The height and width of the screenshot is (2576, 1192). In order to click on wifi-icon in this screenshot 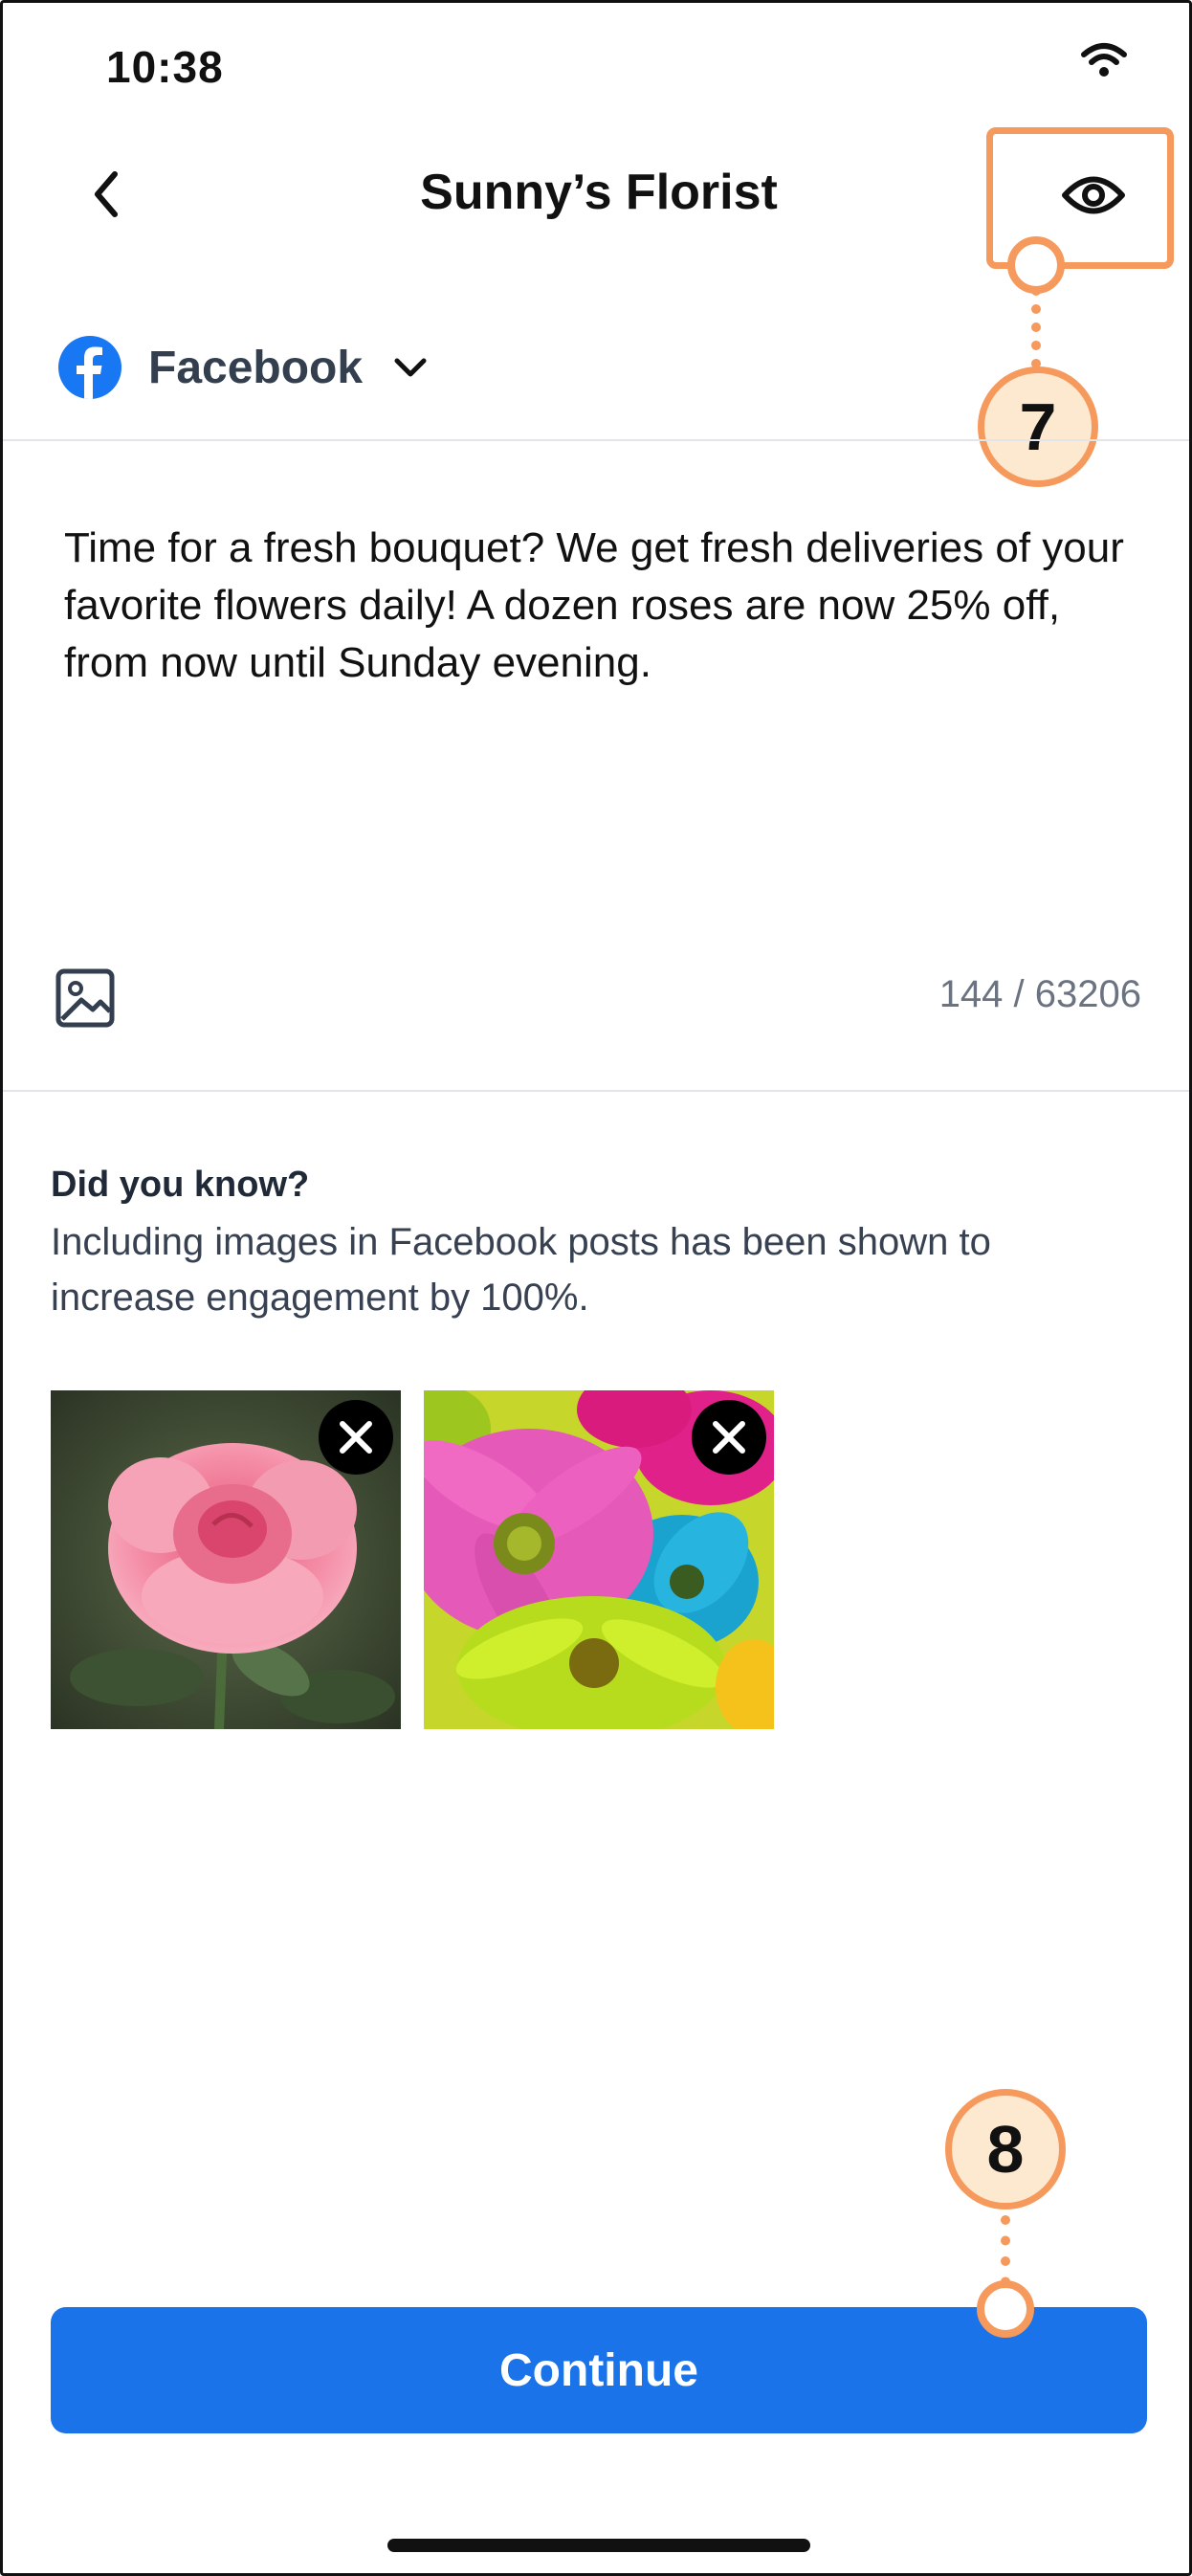, I will do `click(1104, 60)`.